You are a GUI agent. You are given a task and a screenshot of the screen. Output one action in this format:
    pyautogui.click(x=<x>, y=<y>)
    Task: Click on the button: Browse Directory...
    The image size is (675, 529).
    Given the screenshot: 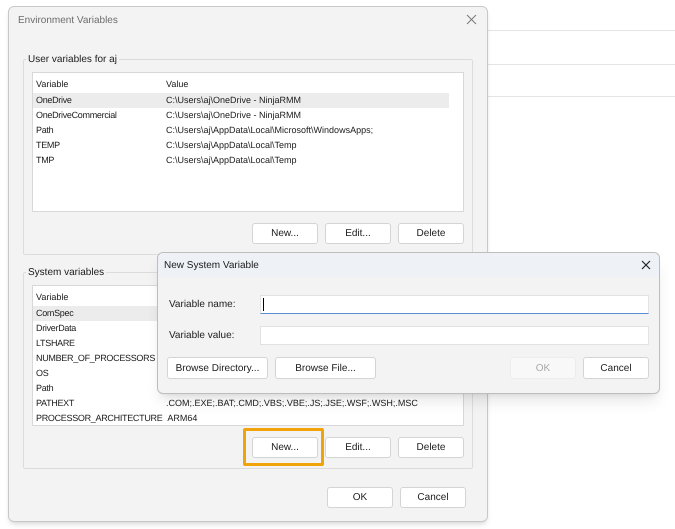 What is the action you would take?
    pyautogui.click(x=217, y=368)
    